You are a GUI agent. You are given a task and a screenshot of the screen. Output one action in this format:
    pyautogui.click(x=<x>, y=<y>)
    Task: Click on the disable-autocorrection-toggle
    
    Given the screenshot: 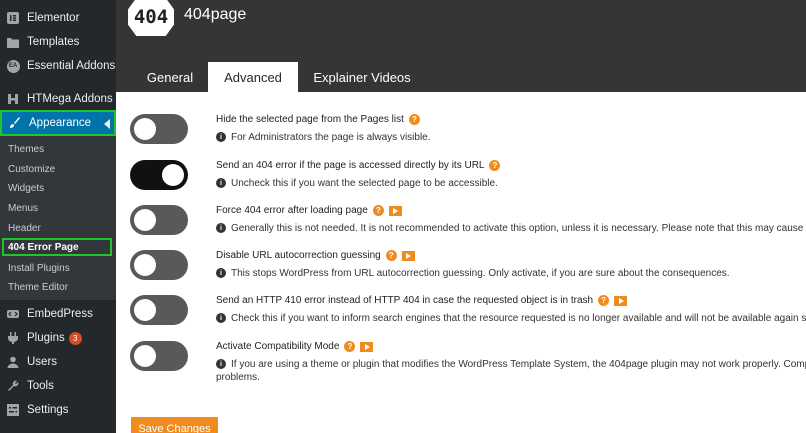 What is the action you would take?
    pyautogui.click(x=159, y=265)
    